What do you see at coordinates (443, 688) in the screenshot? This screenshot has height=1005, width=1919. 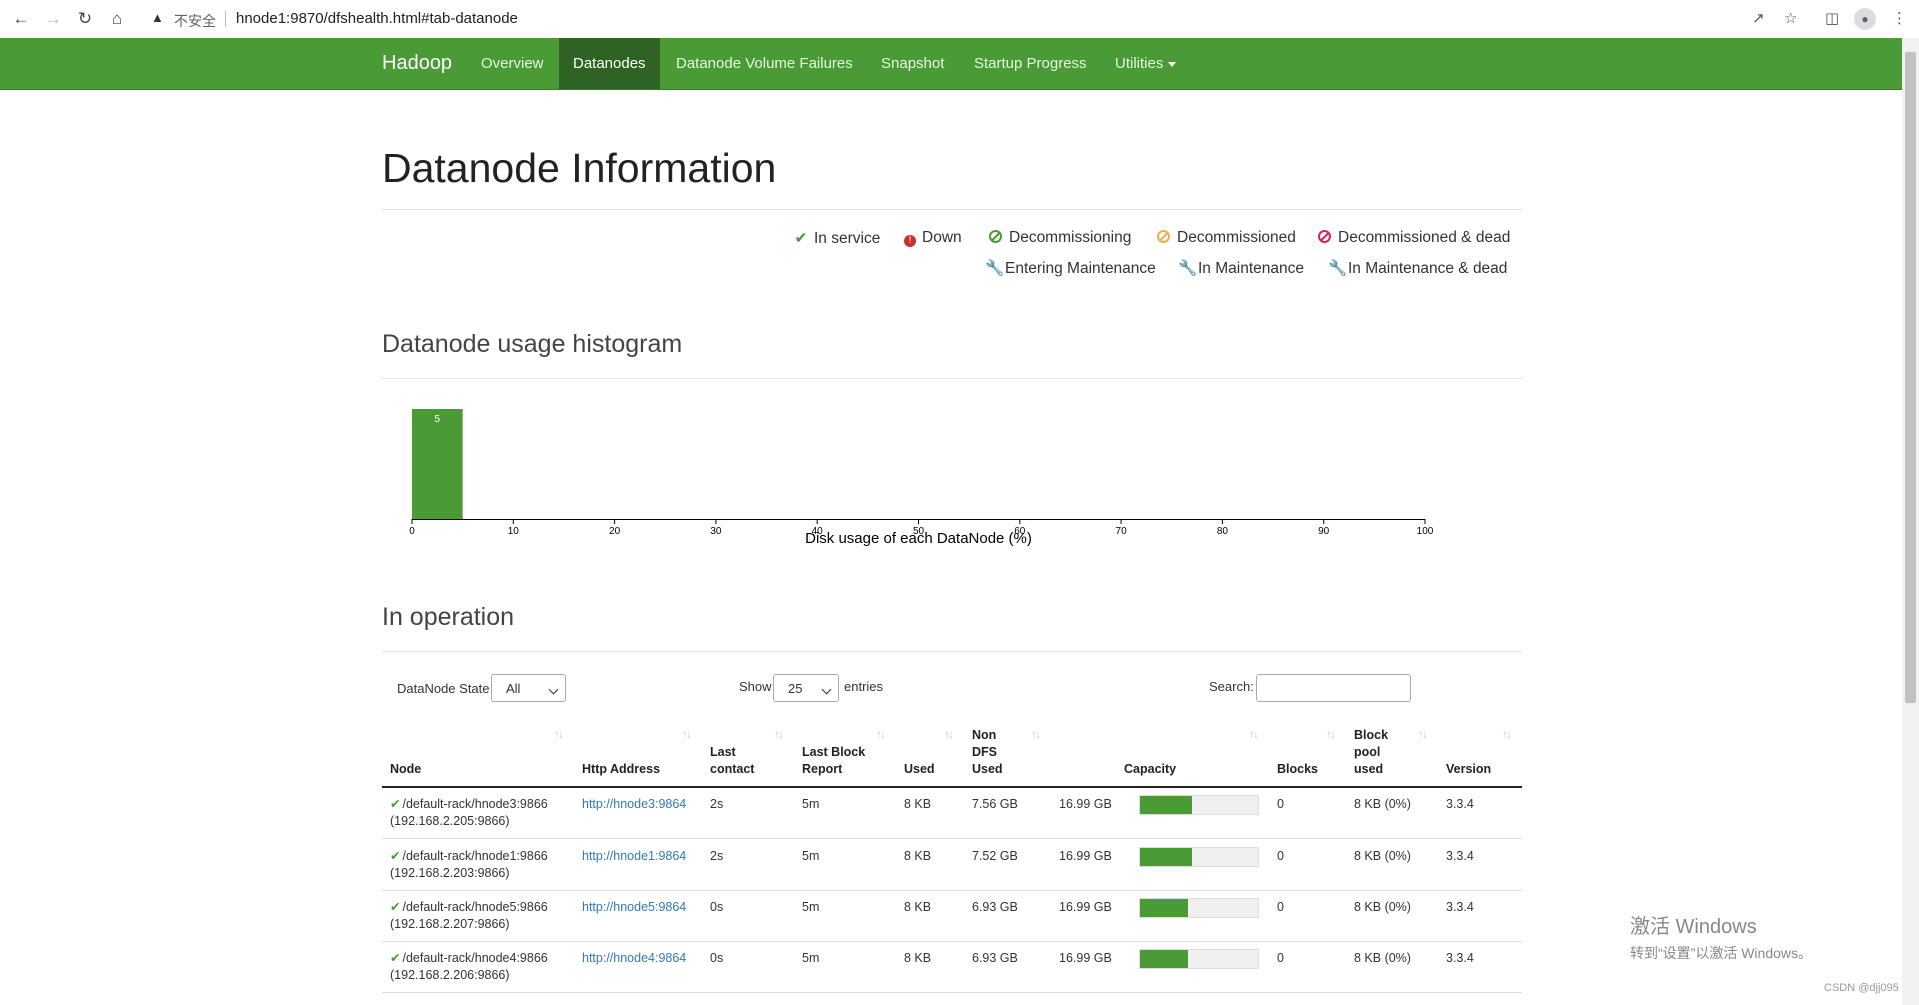 I see `state-filter-label: DataNode State` at bounding box center [443, 688].